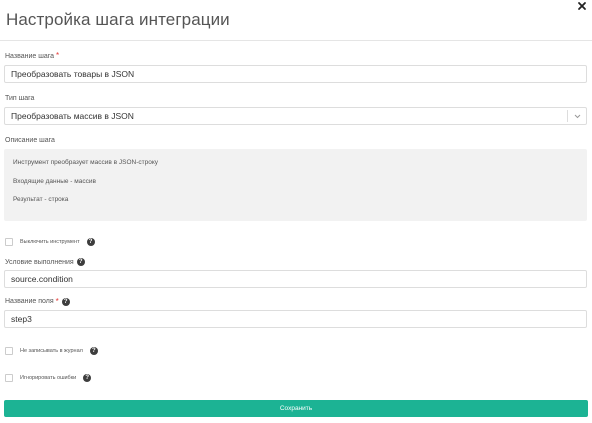  I want to click on field-name-label: Название поля, so click(29, 301).